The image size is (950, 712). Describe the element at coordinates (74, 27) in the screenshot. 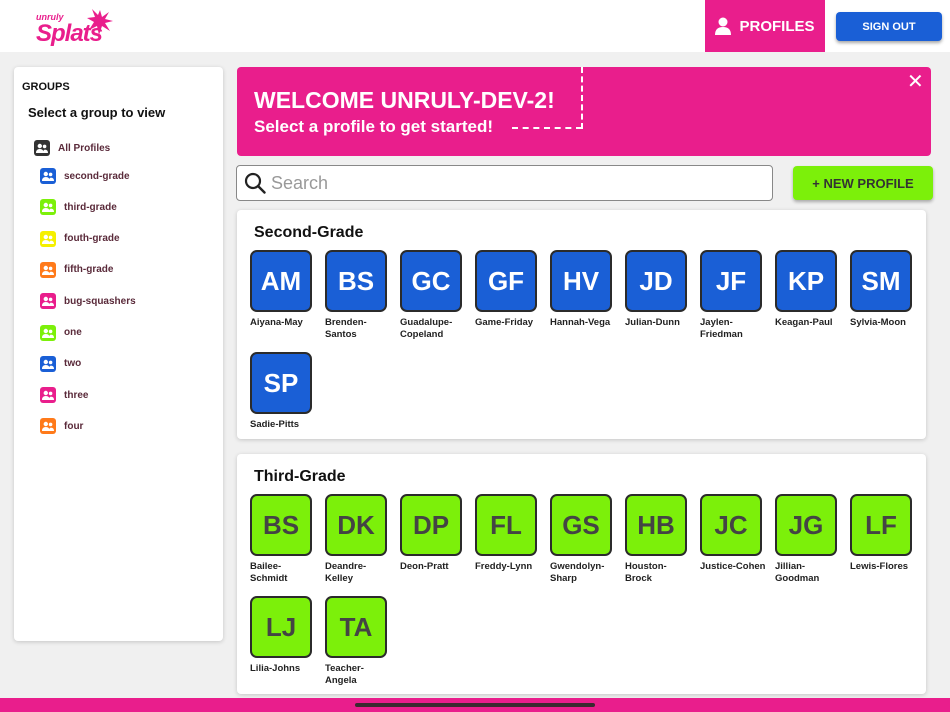

I see `app-logo: unruly Splats` at that location.